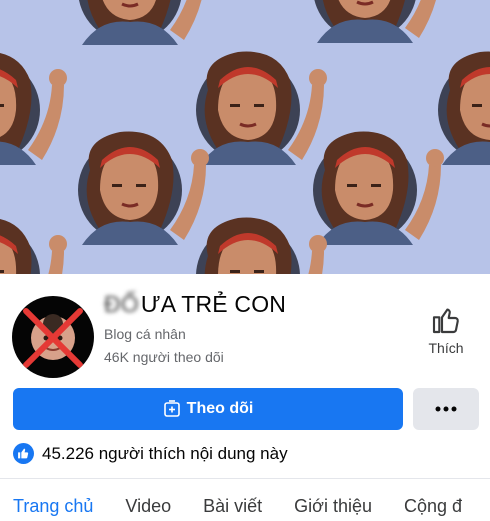 This screenshot has height=521, width=490. I want to click on follow-button-label: Theo dõi, so click(220, 408).